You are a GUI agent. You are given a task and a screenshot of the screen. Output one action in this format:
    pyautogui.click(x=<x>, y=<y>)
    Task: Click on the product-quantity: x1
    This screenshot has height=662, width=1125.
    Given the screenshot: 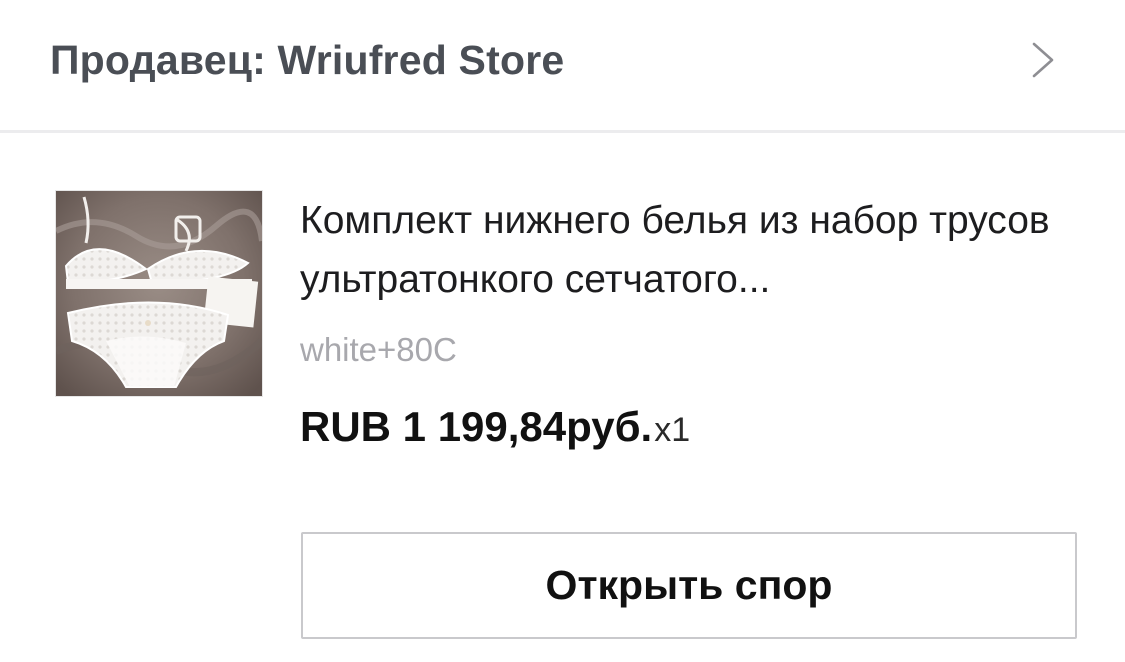 What is the action you would take?
    pyautogui.click(x=672, y=430)
    